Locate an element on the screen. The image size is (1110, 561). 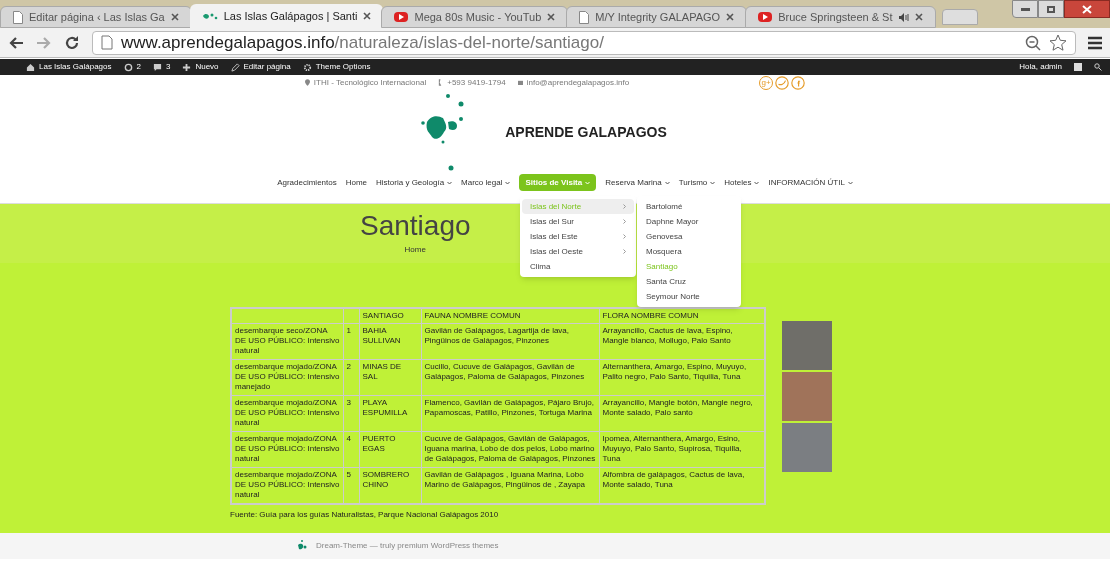
table-cell: Flamenco, Gavilán de Galápagos, Pájaro Brujo, Papamoscas, Patillo, Pinzones, Tortuga Marina is located at coordinates (510, 413).